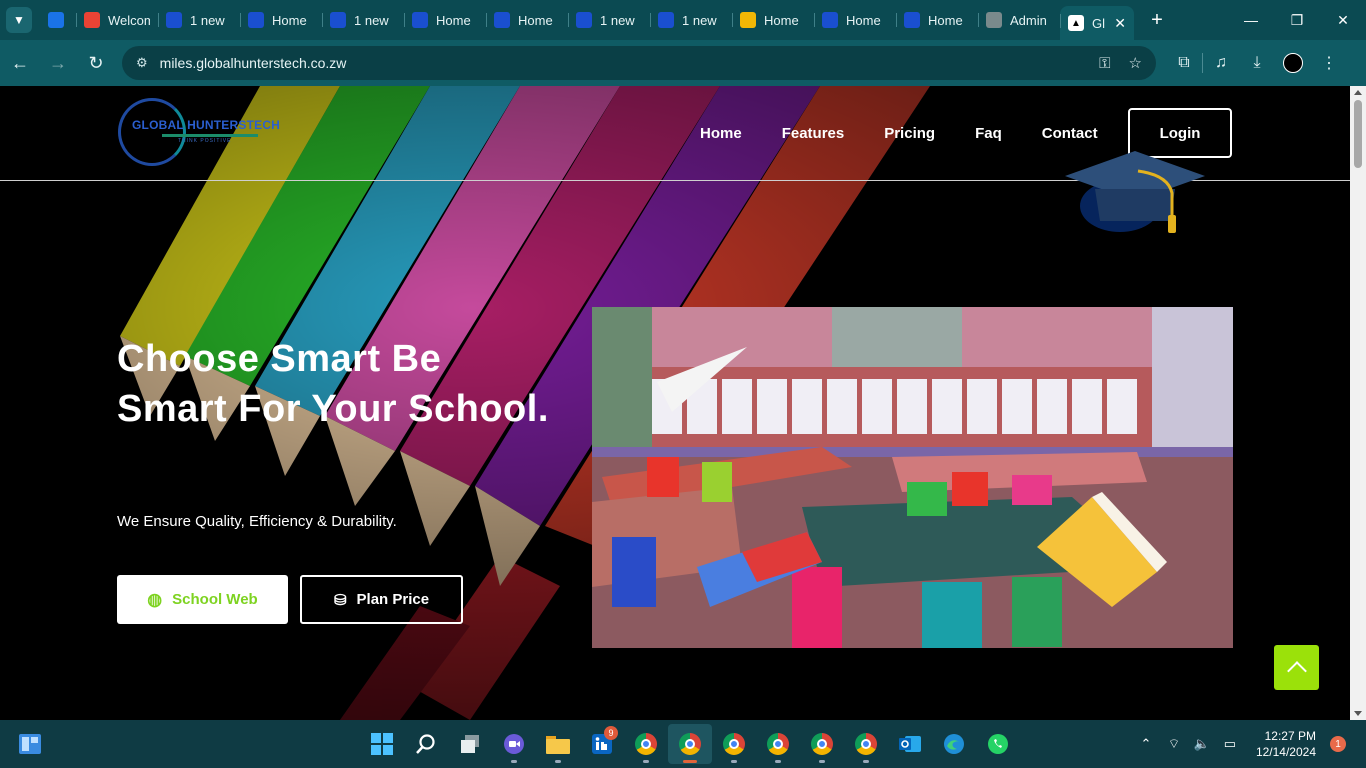  What do you see at coordinates (909, 133) in the screenshot?
I see `nav-link-pricing: Pricing` at bounding box center [909, 133].